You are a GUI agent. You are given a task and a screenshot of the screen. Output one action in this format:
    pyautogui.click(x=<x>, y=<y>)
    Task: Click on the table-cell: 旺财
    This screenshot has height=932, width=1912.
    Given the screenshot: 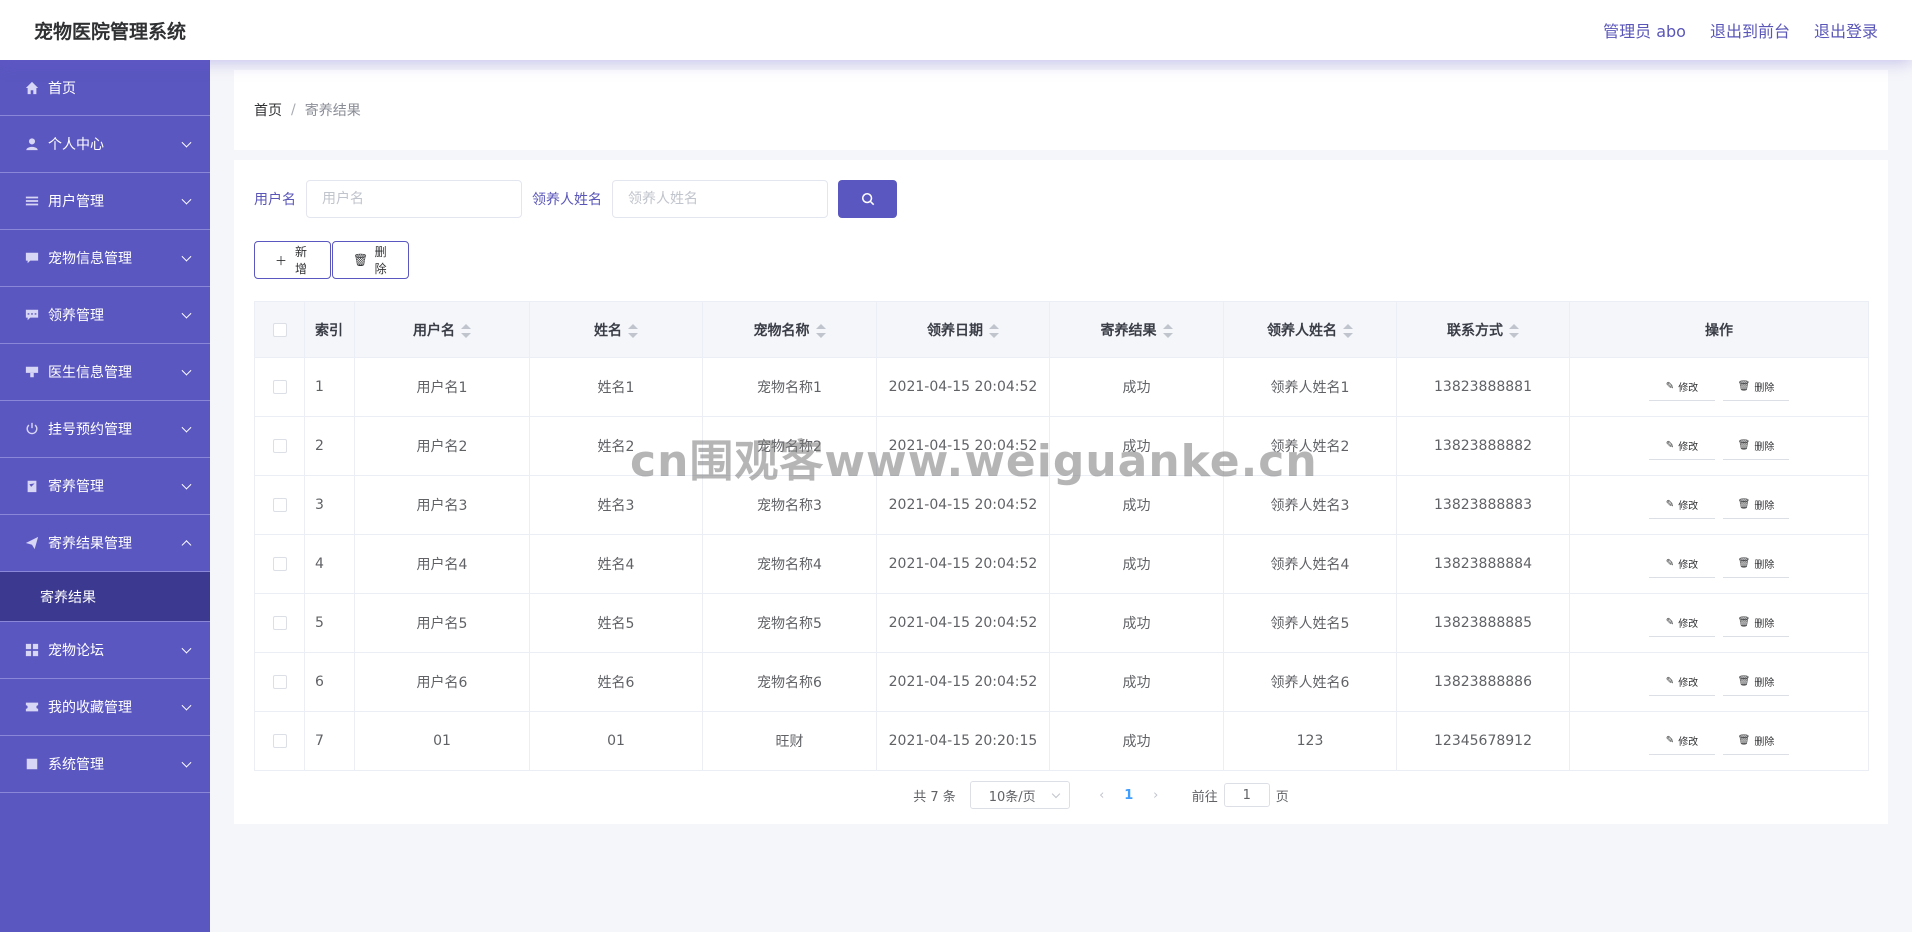 What is the action you would take?
    pyautogui.click(x=789, y=741)
    